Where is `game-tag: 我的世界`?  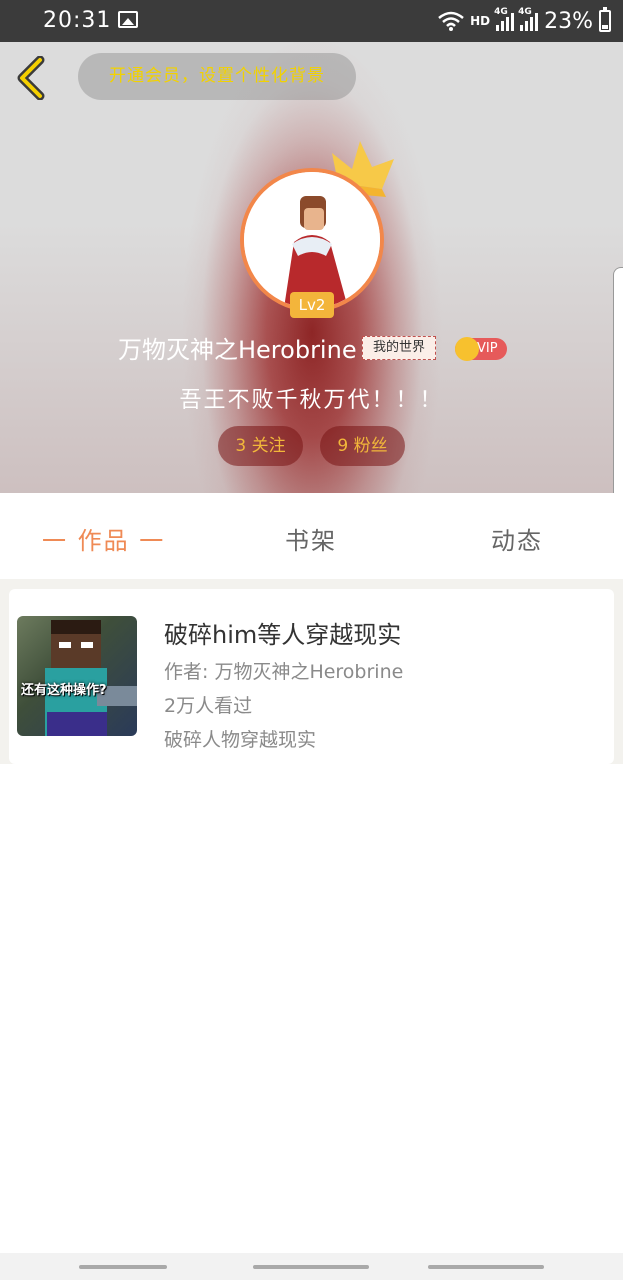 game-tag: 我的世界 is located at coordinates (399, 348).